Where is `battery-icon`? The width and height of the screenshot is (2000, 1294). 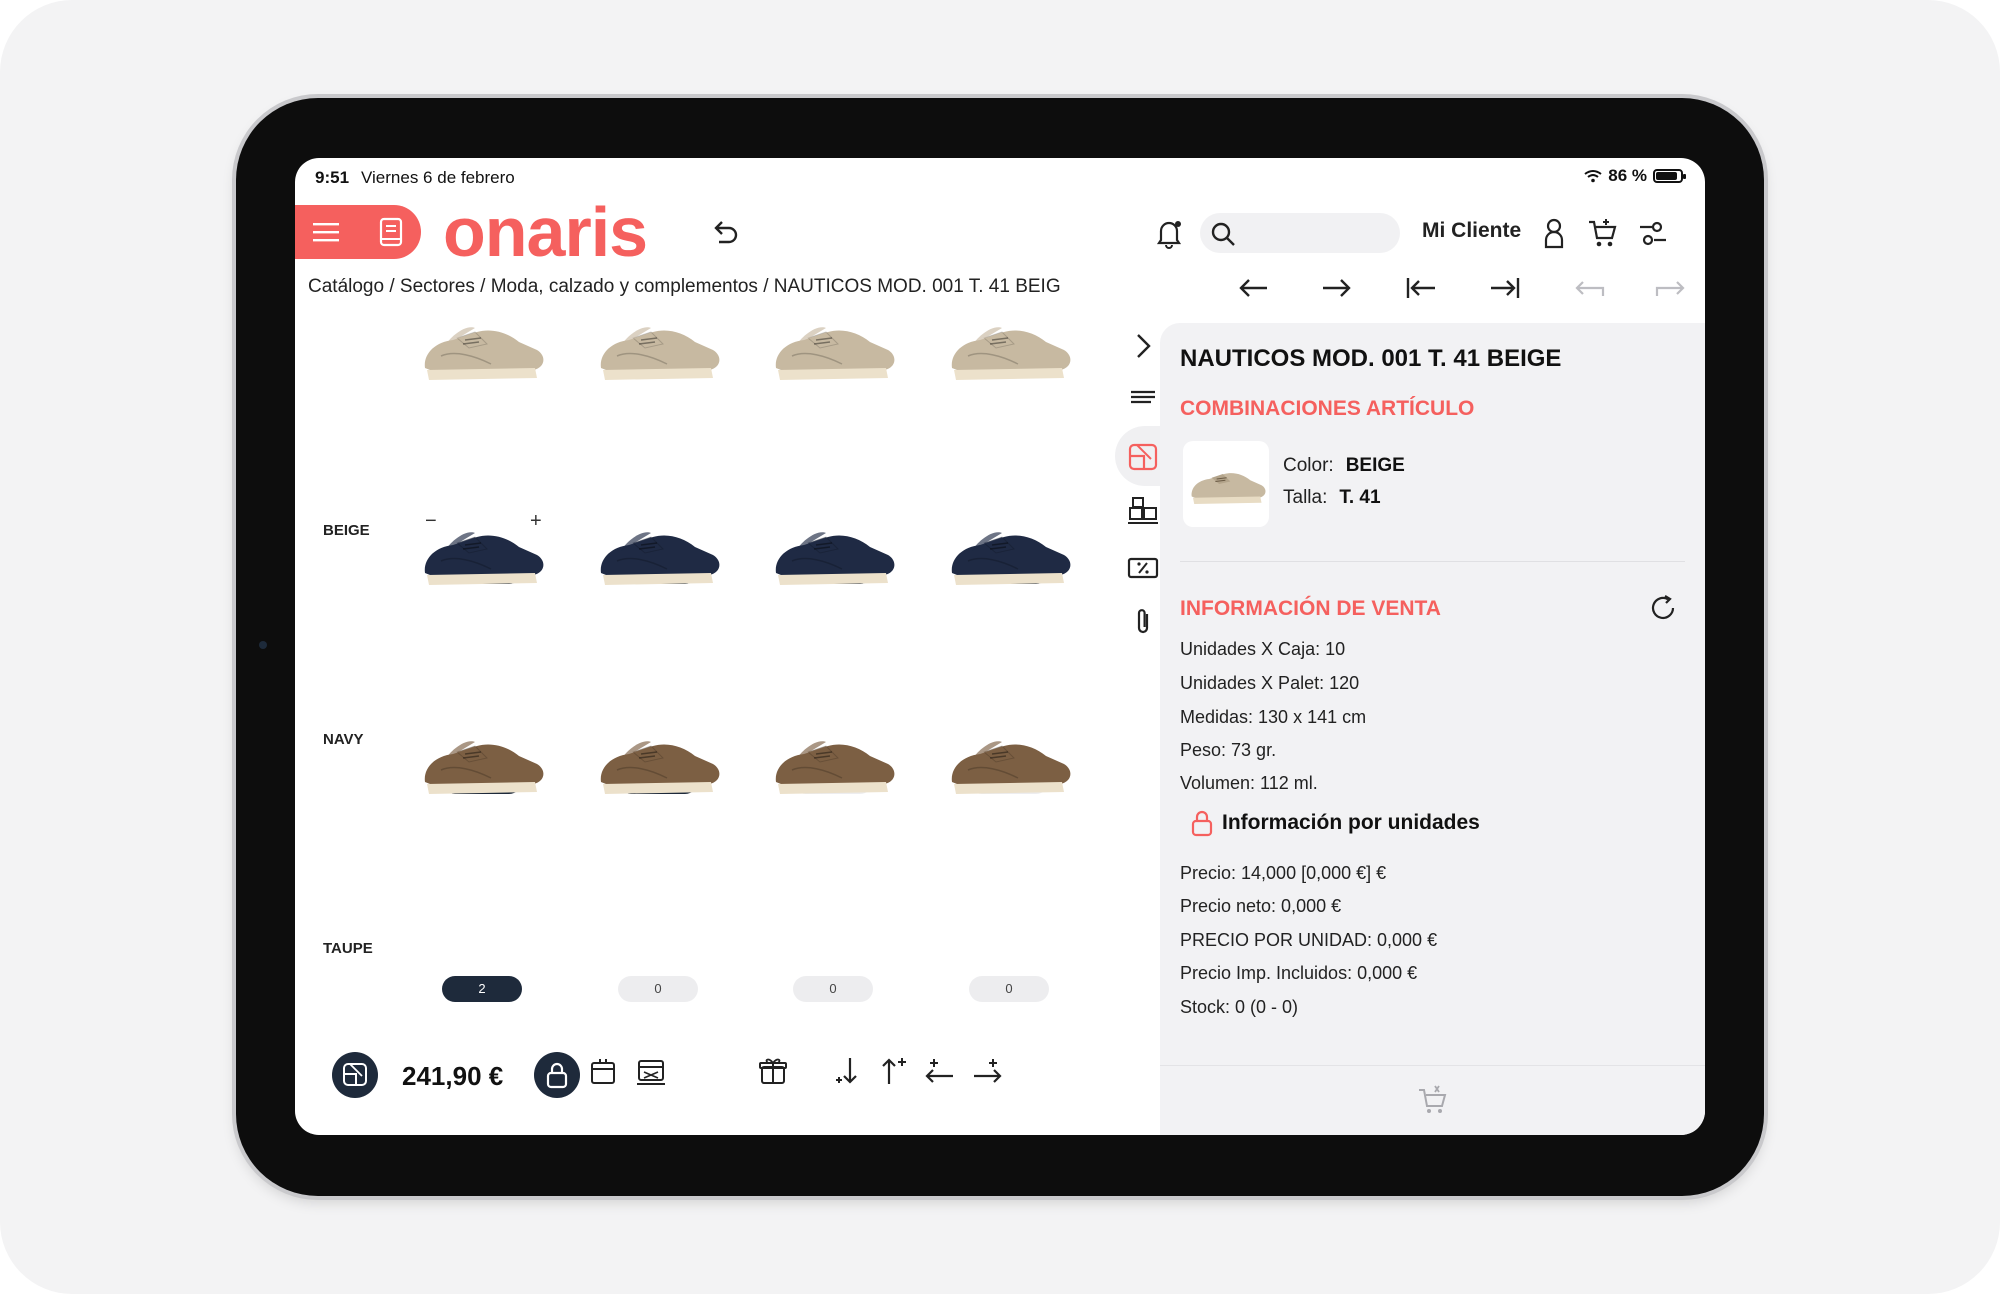
battery-icon is located at coordinates (1669, 176).